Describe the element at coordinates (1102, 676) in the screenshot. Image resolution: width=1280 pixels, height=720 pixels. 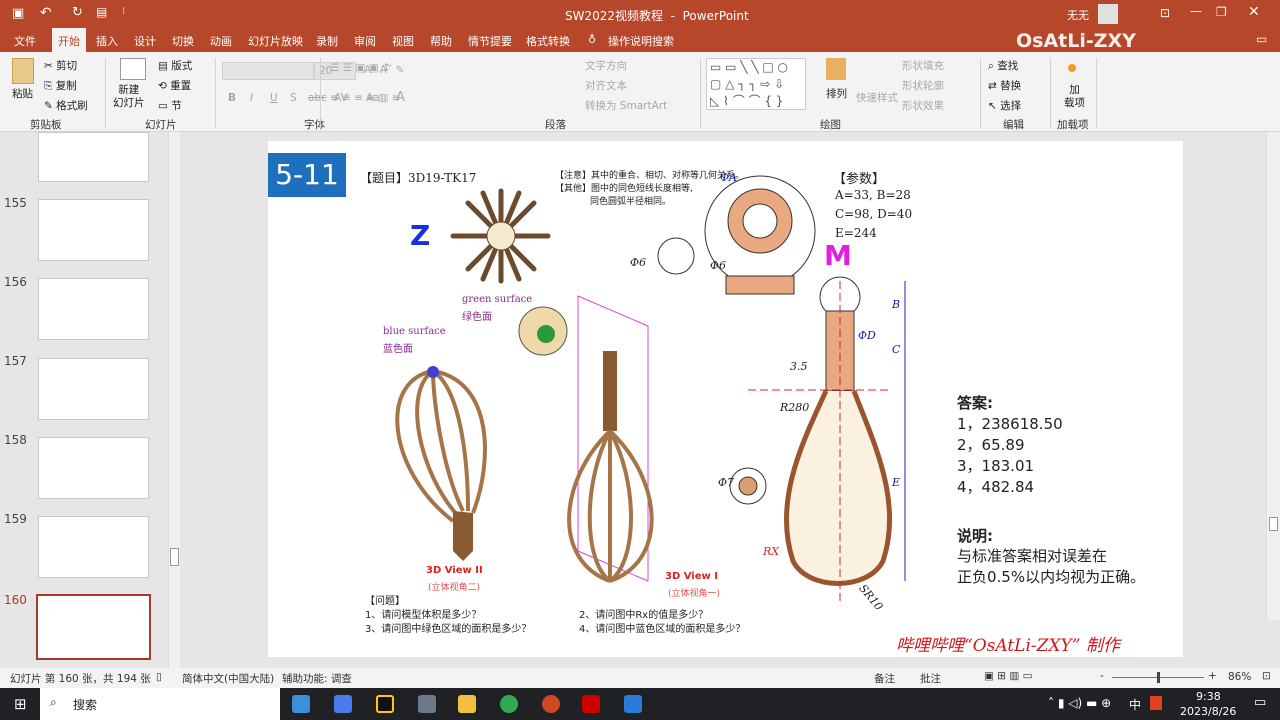
I see `zoom-out-button: -` at that location.